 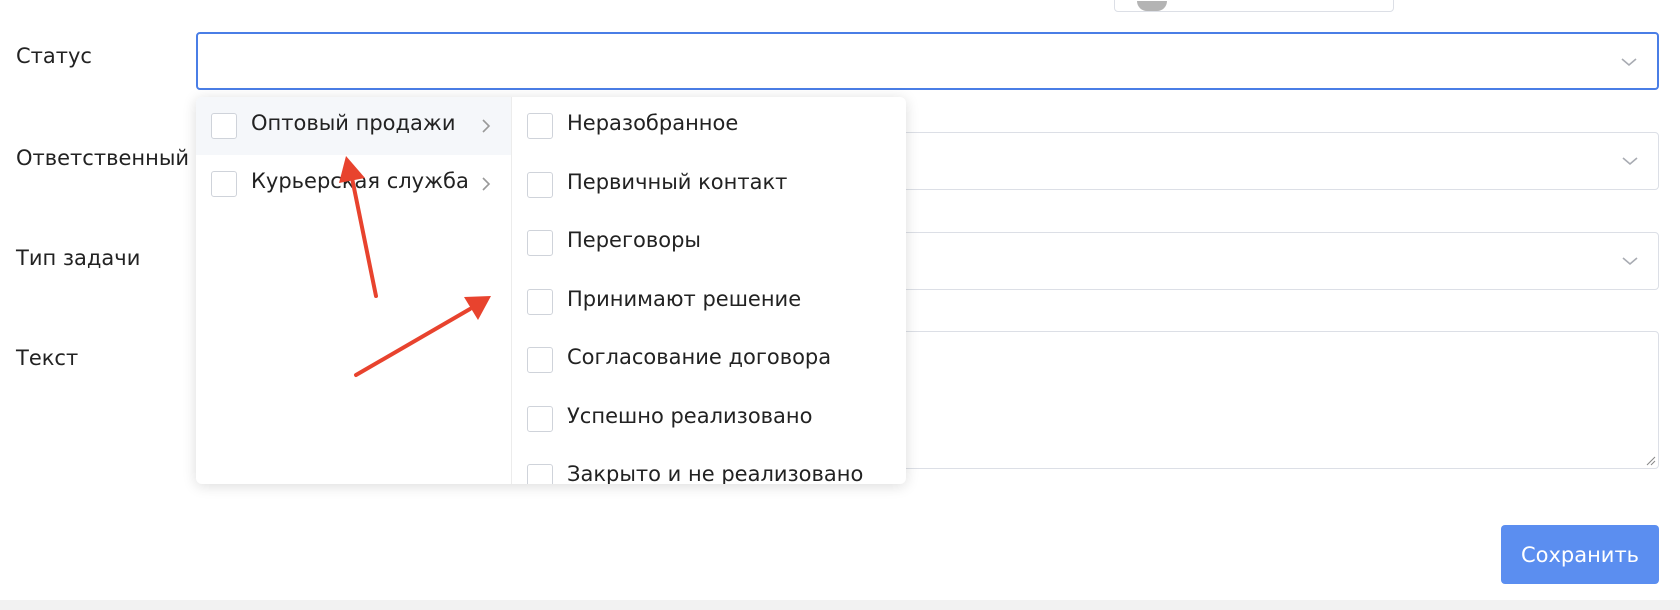 I want to click on stage-option-label: Закрыто и не реализовано, so click(x=715, y=473).